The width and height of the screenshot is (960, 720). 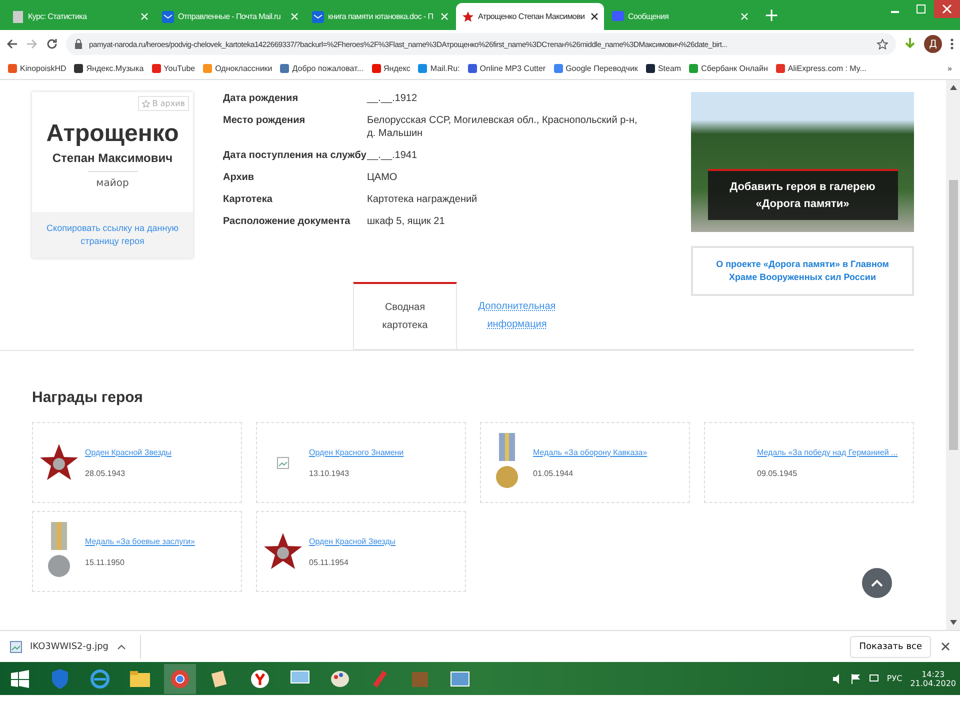 What do you see at coordinates (328, 562) in the screenshot?
I see `award-date: 05.11.1954` at bounding box center [328, 562].